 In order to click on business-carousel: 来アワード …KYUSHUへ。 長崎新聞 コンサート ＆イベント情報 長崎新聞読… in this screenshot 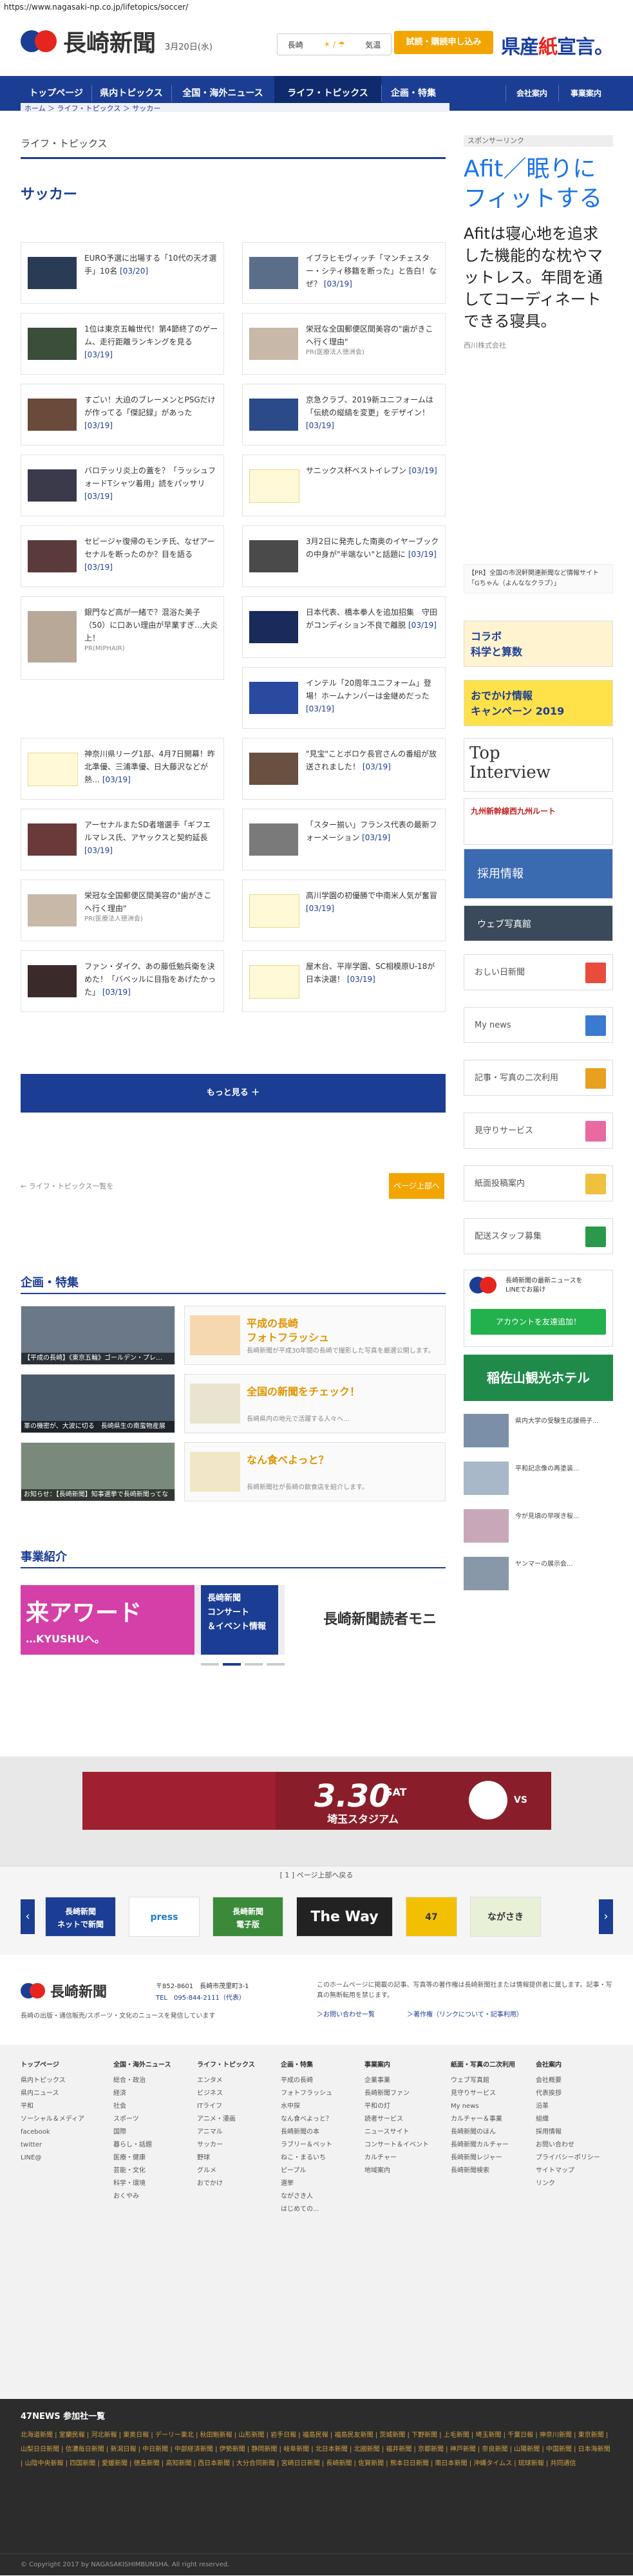, I will do `click(233, 1620)`.